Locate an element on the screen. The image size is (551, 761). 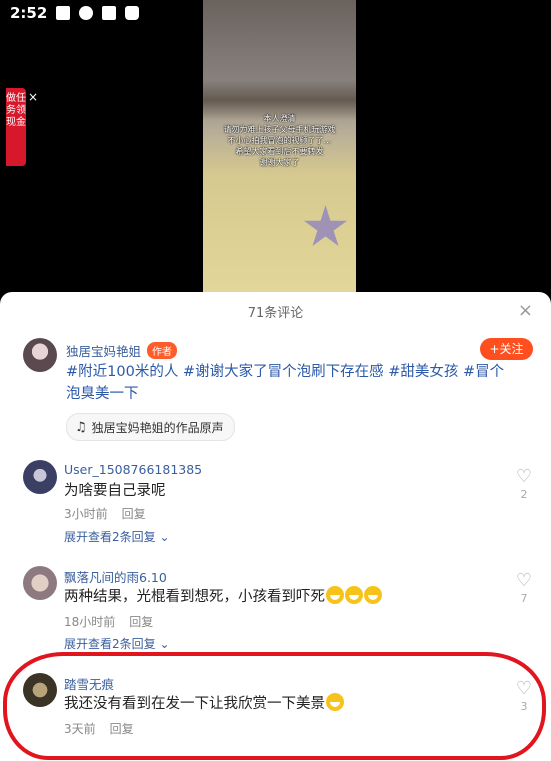
author-tag: 作者 is located at coordinates (162, 350).